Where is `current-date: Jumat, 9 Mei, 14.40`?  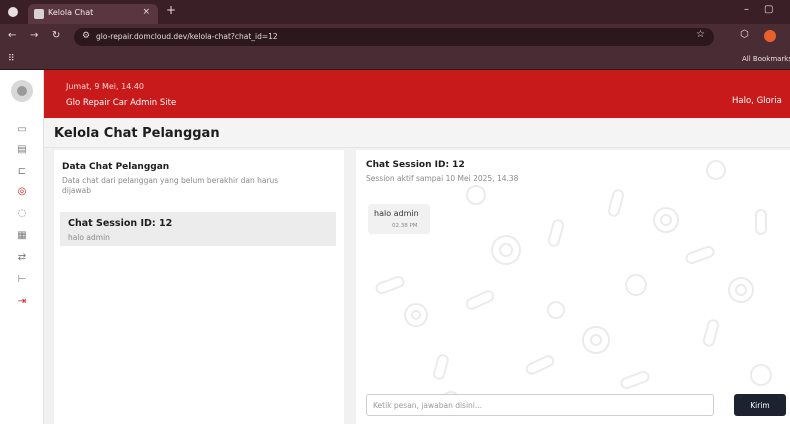
current-date: Jumat, 9 Mei, 14.40 is located at coordinates (105, 86).